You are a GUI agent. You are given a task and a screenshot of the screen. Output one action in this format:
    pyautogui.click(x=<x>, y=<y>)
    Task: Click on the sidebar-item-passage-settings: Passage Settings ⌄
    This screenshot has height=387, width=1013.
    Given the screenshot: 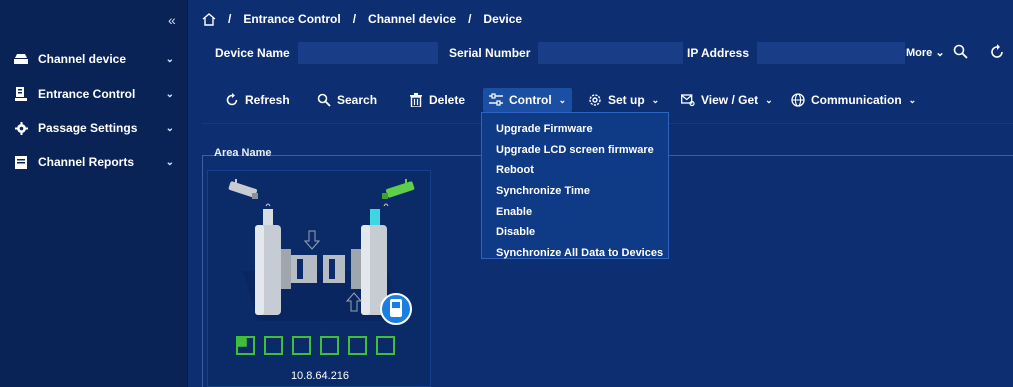 What is the action you would take?
    pyautogui.click(x=94, y=128)
    